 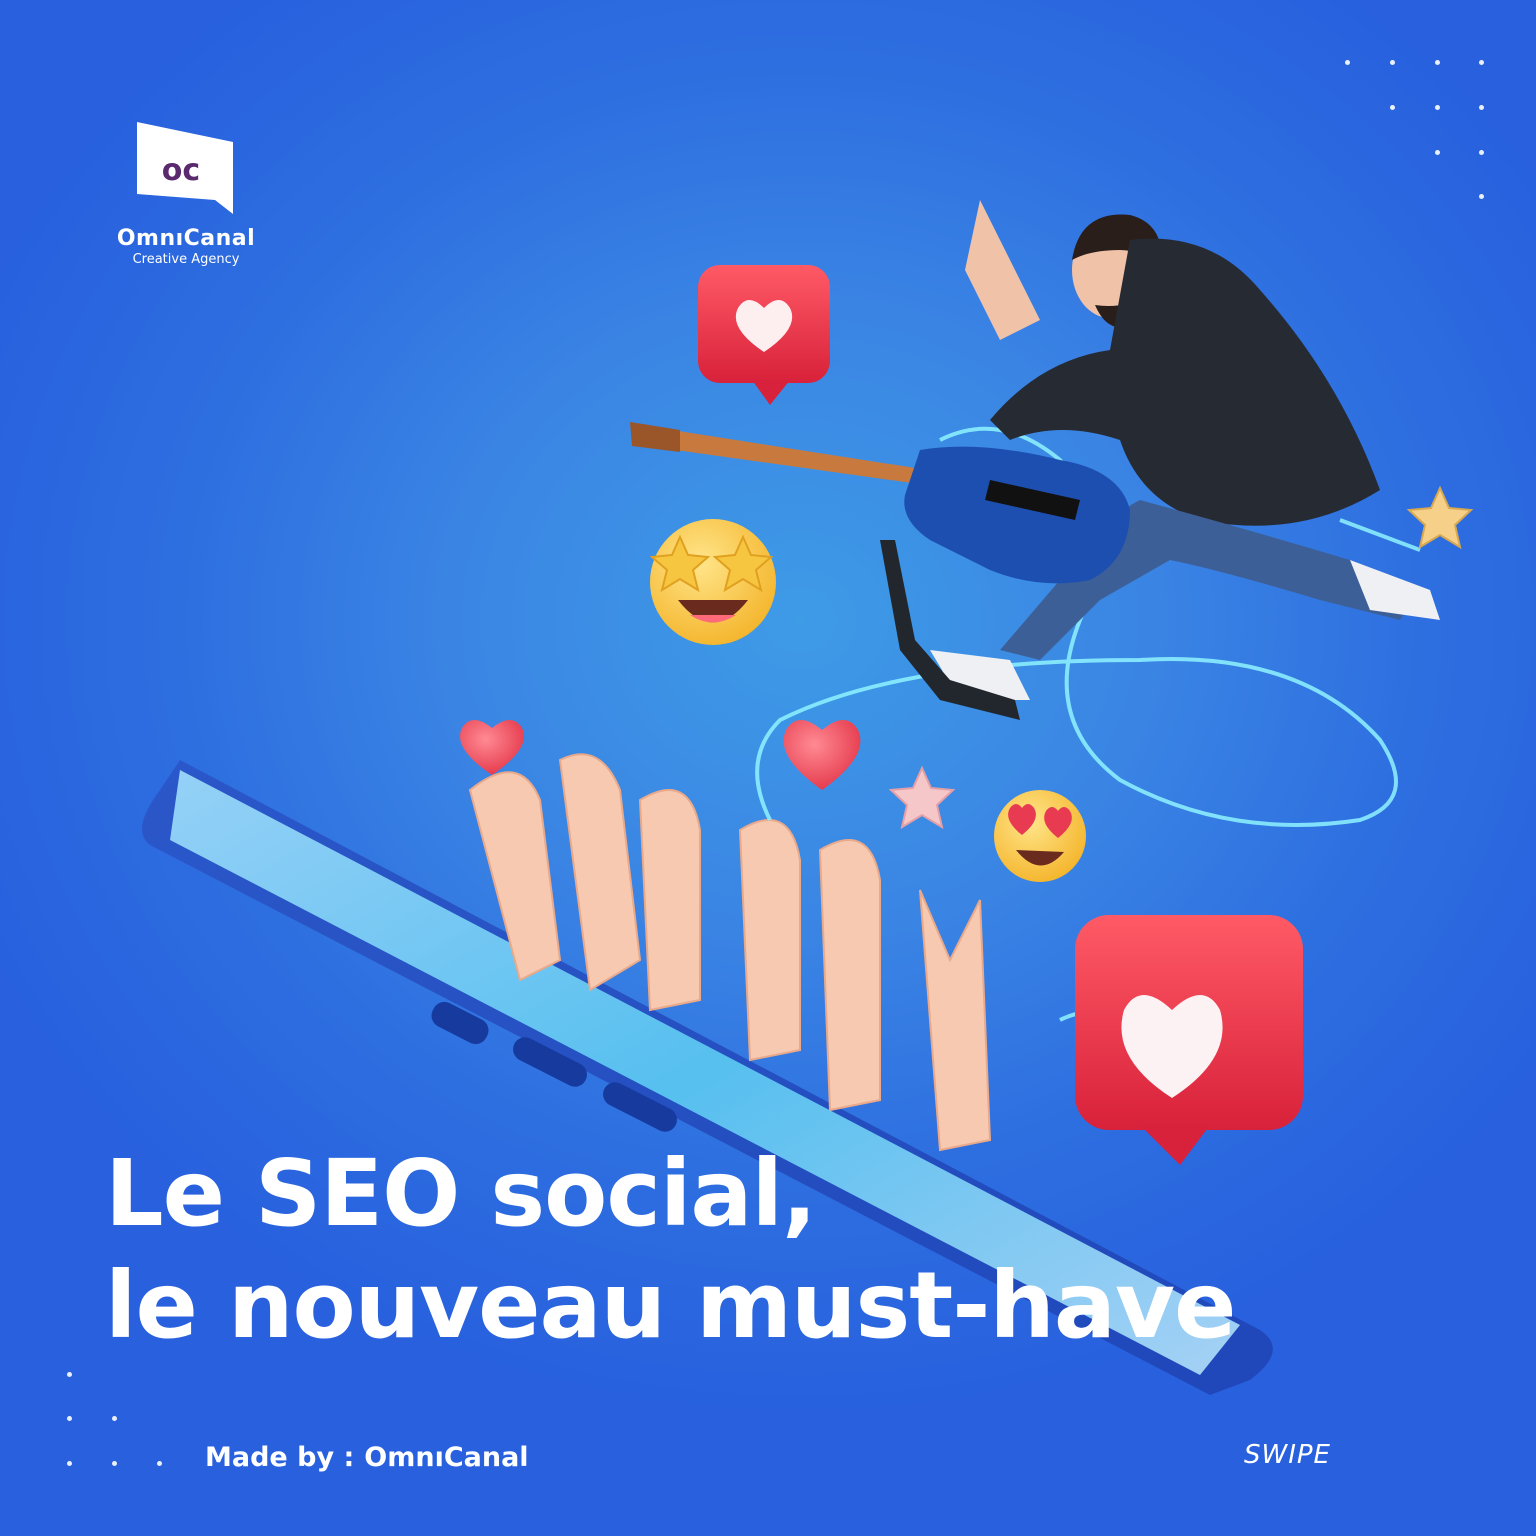 What do you see at coordinates (670, 1250) in the screenshot?
I see `headline: Le SEO social, le nouveau must-have` at bounding box center [670, 1250].